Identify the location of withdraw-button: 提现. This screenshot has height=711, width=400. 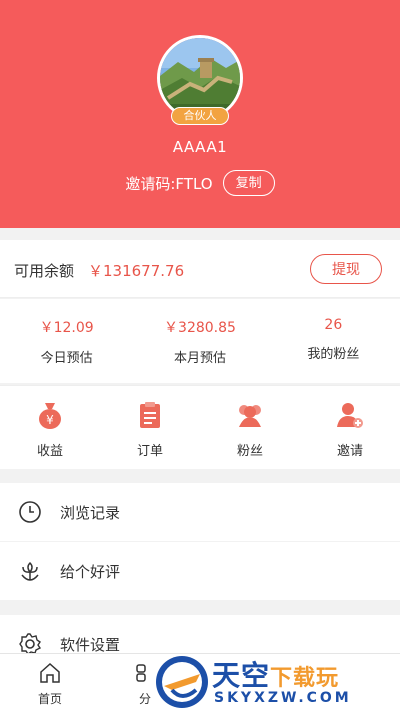
(346, 269).